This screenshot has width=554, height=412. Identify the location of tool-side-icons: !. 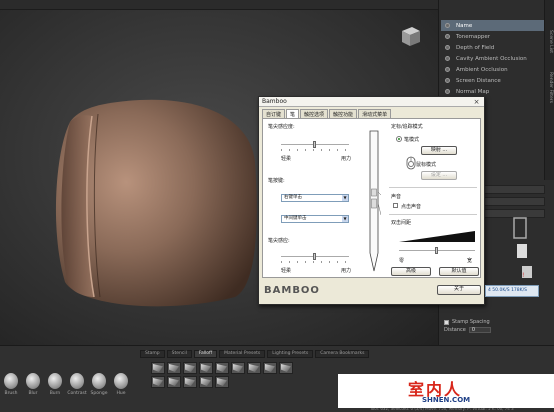
(522, 249).